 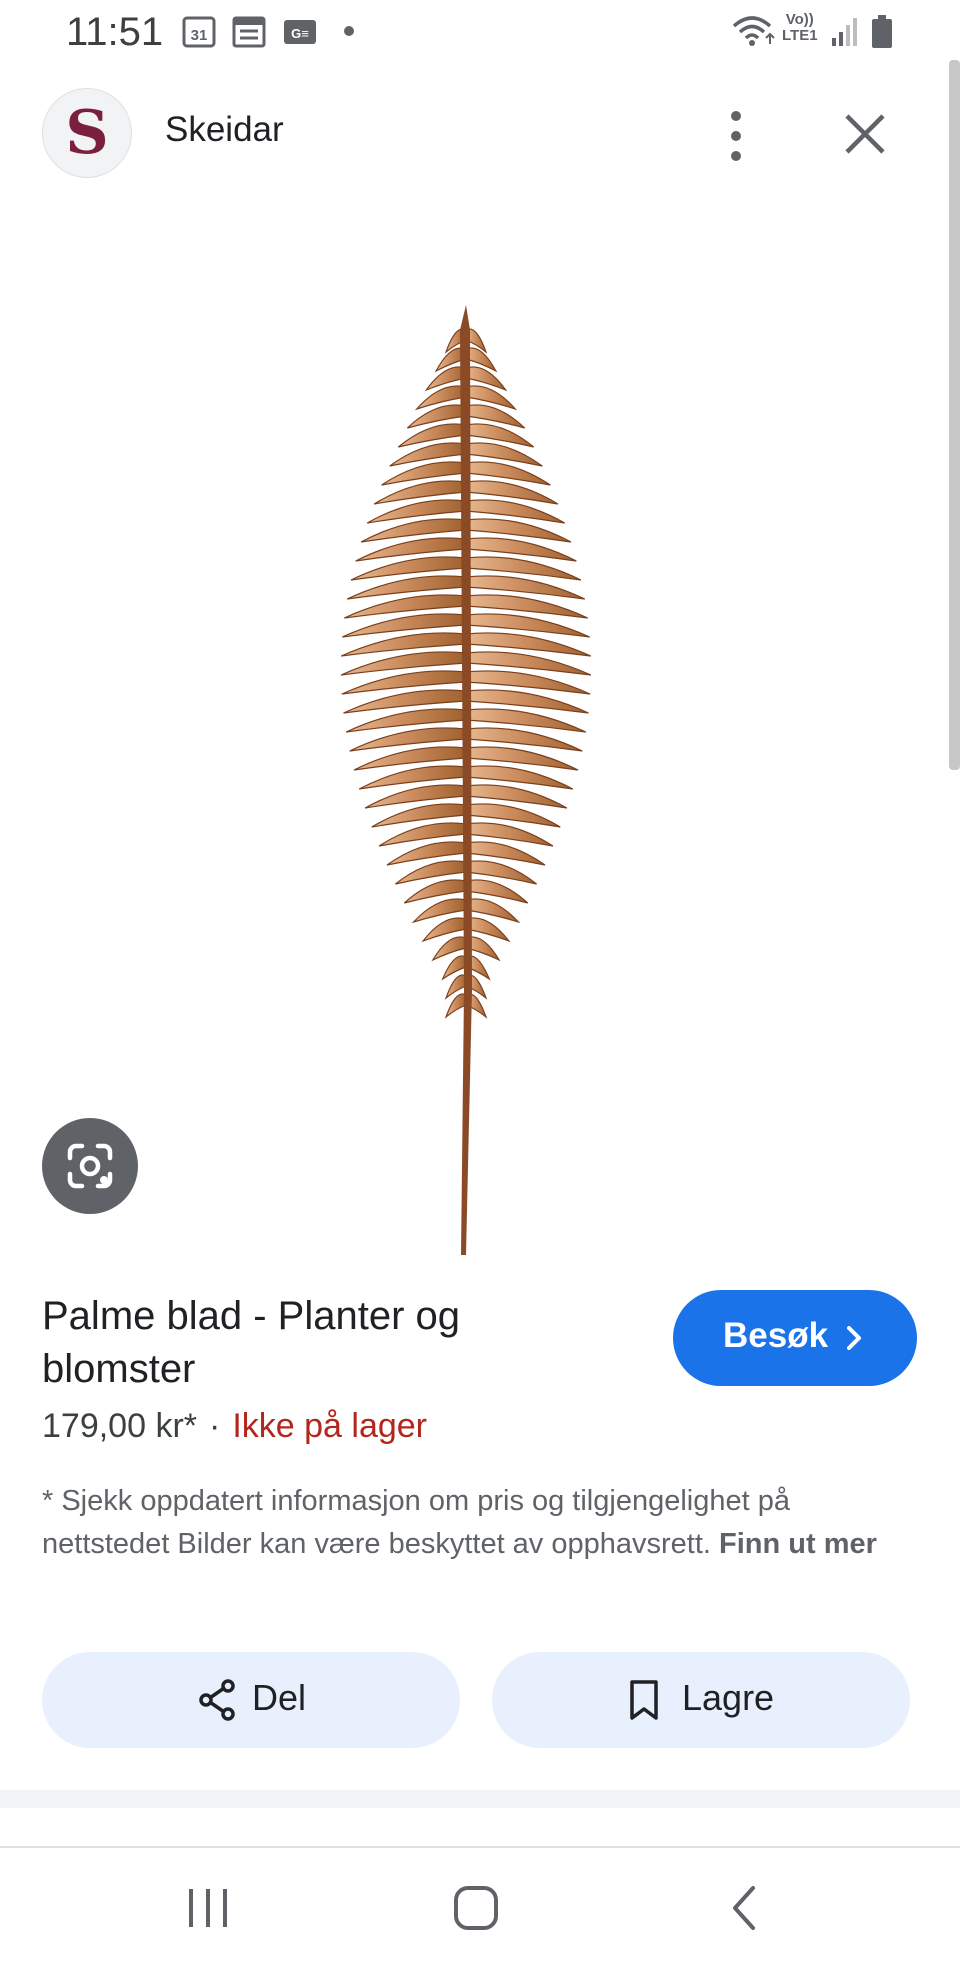 What do you see at coordinates (644, 1702) in the screenshot?
I see `bookmark-icon` at bounding box center [644, 1702].